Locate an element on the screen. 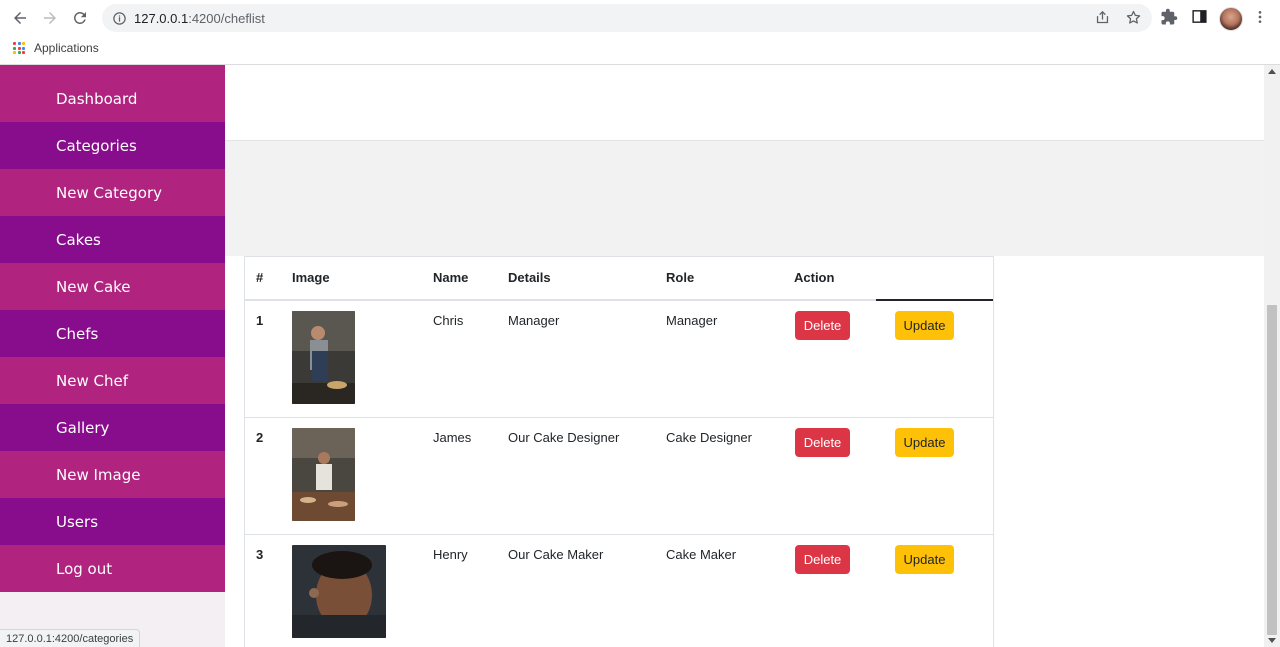 Image resolution: width=1280 pixels, height=647 pixels. scroll-down-arrow-icon is located at coordinates (1272, 640).